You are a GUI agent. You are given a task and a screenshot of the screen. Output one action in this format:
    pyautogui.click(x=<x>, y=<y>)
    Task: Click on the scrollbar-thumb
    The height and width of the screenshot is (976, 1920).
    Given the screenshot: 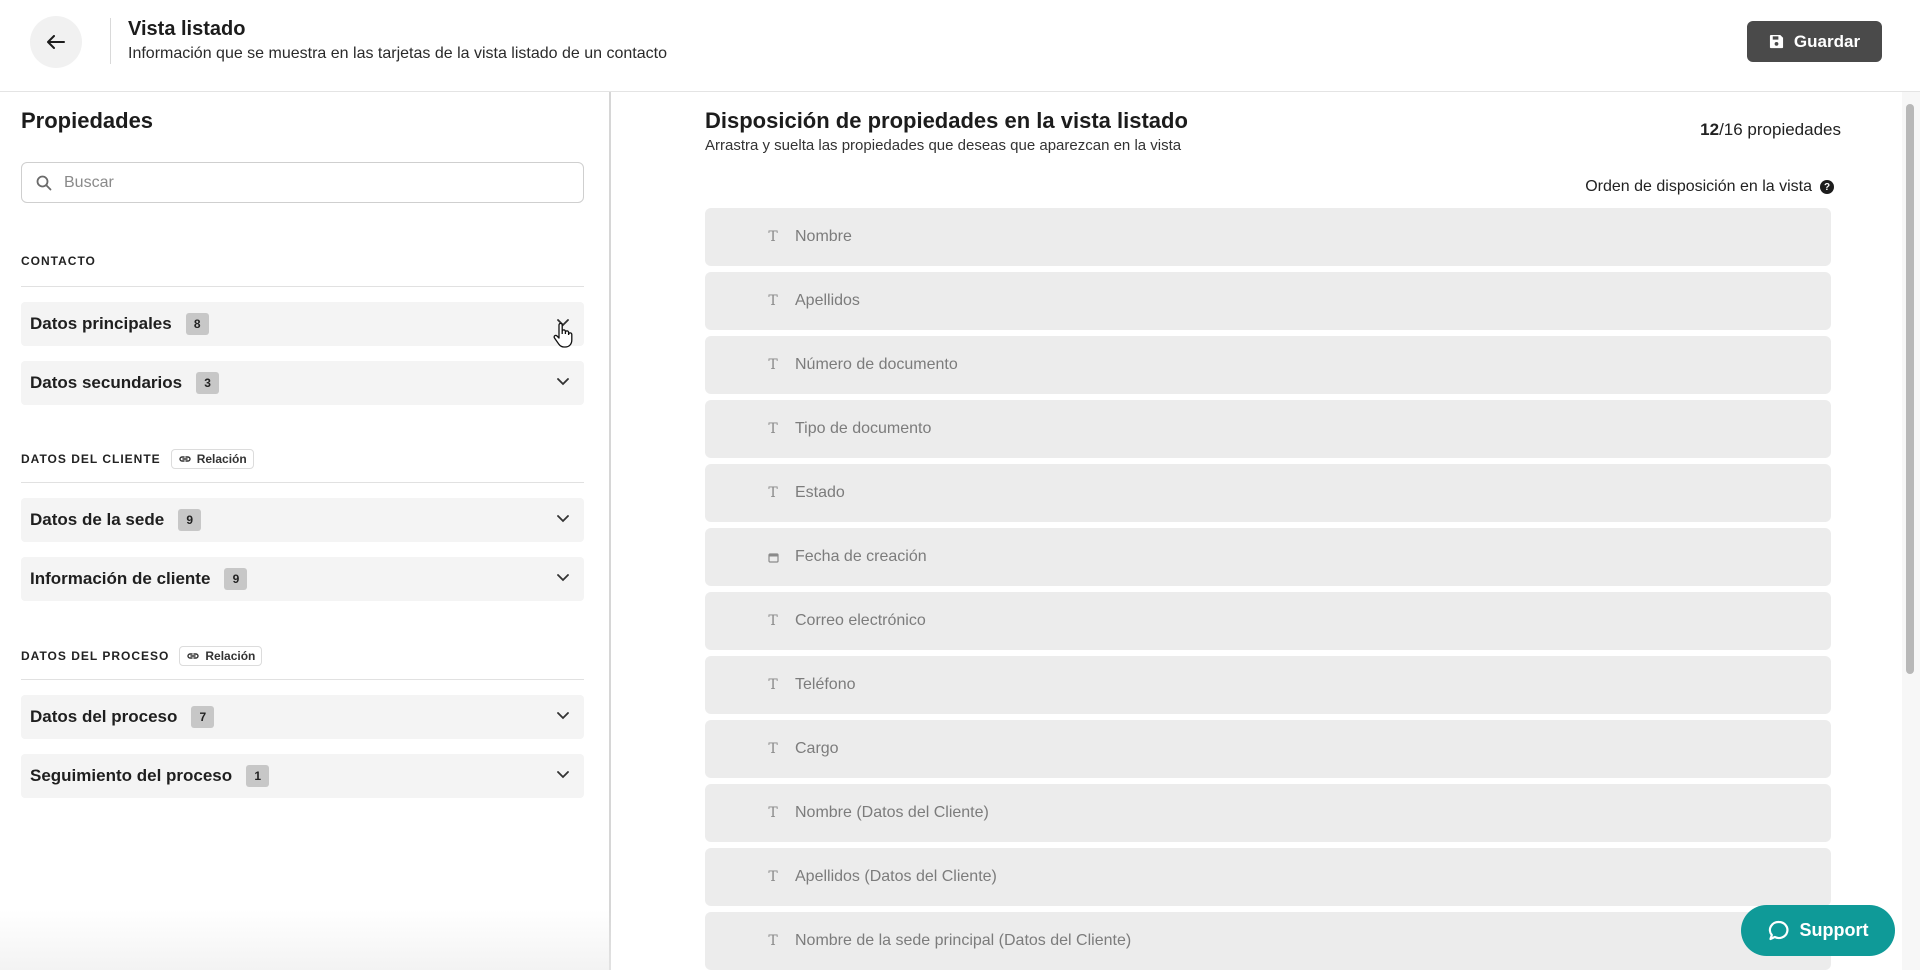 What is the action you would take?
    pyautogui.click(x=1910, y=389)
    